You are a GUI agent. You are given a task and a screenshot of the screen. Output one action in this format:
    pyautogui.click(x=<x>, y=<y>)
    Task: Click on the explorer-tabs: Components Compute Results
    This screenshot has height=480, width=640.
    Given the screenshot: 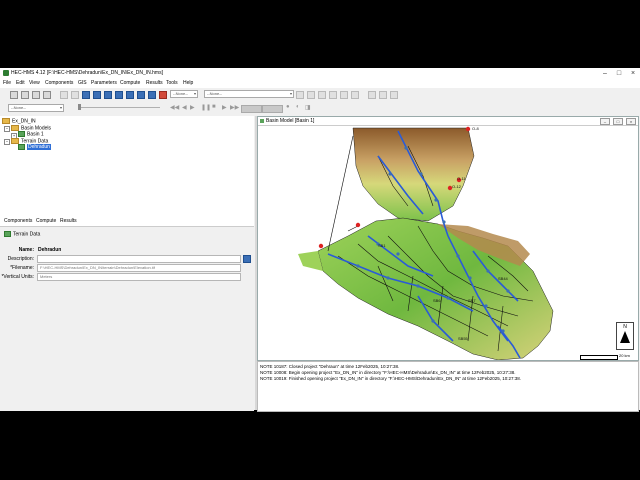 What is the action you would take?
    pyautogui.click(x=127, y=220)
    